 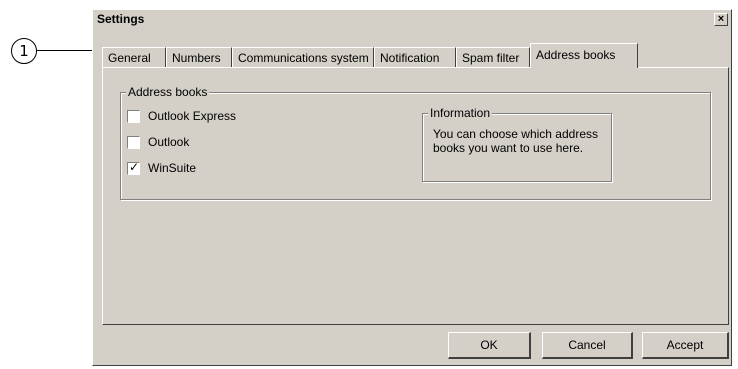 I want to click on callout-leader-line, so click(x=66, y=50).